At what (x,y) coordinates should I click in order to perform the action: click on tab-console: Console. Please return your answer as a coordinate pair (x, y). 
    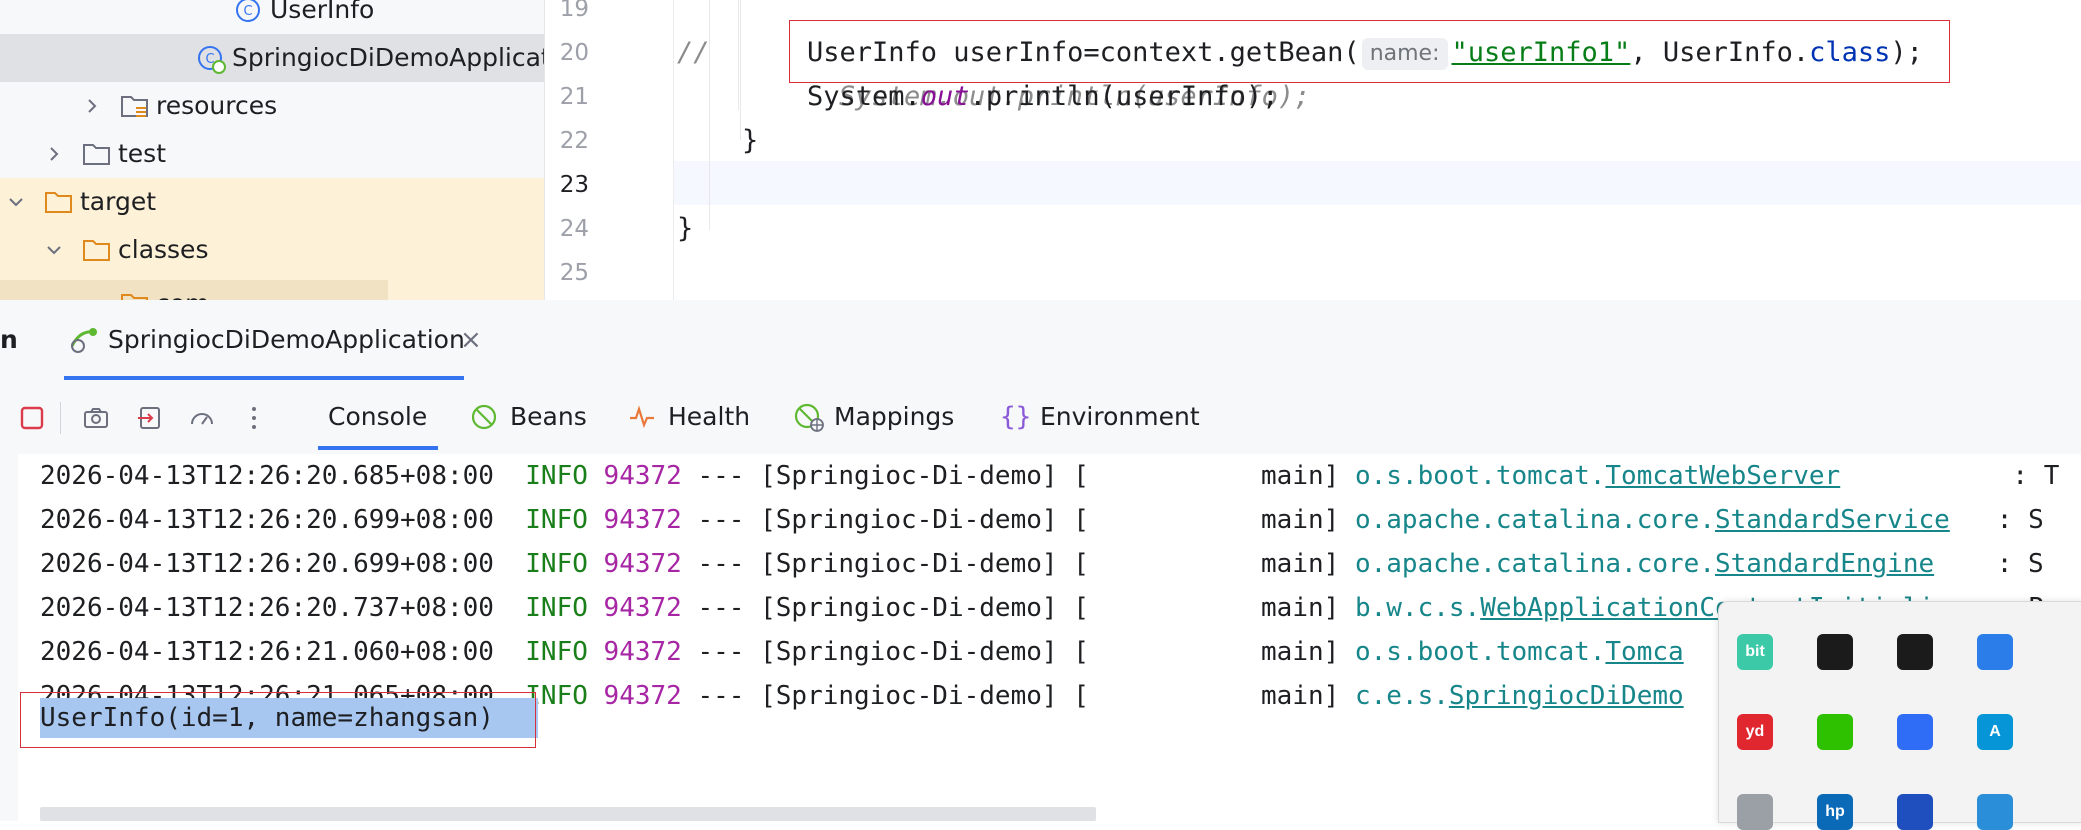
    Looking at the image, I should click on (377, 417).